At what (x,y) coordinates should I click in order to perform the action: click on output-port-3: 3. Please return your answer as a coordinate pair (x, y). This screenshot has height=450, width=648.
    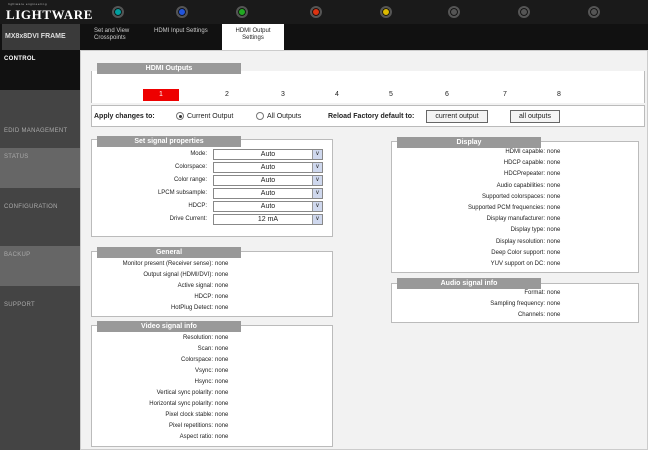
    Looking at the image, I should click on (283, 95).